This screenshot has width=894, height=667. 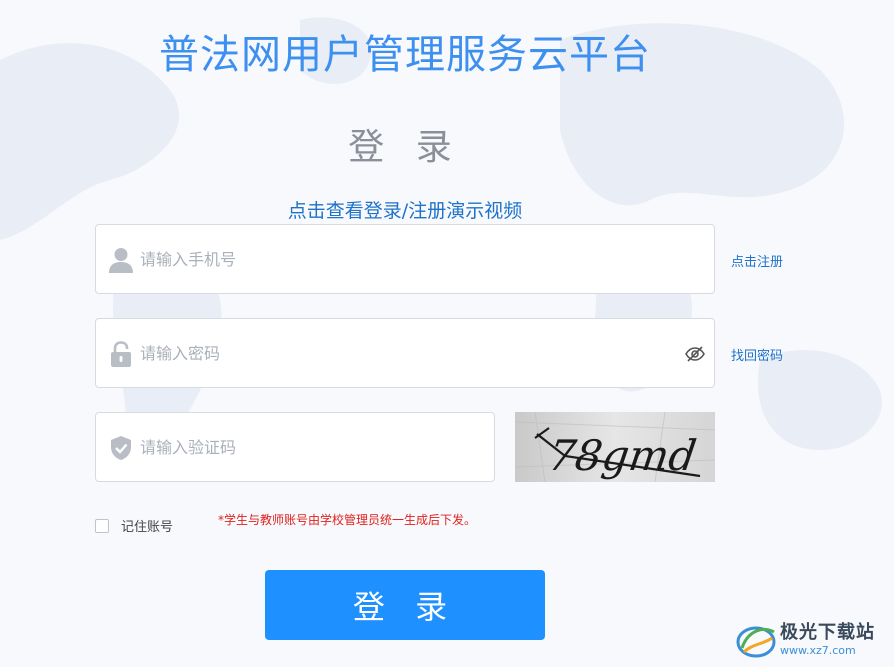 I want to click on remember-label: 记住账号, so click(x=147, y=527).